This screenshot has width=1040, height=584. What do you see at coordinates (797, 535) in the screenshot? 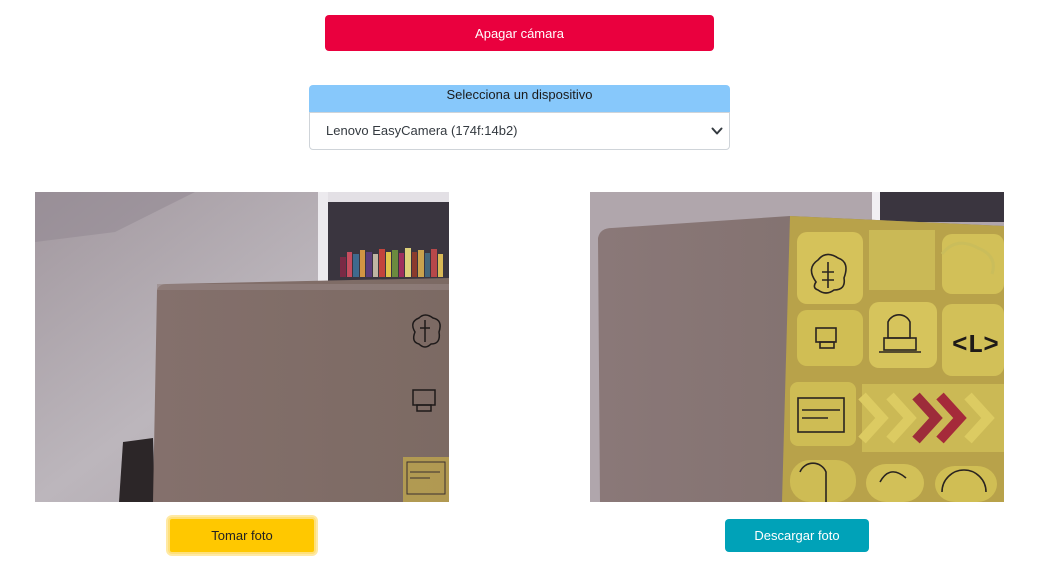
I see `download-photo-button: Descargar foto` at bounding box center [797, 535].